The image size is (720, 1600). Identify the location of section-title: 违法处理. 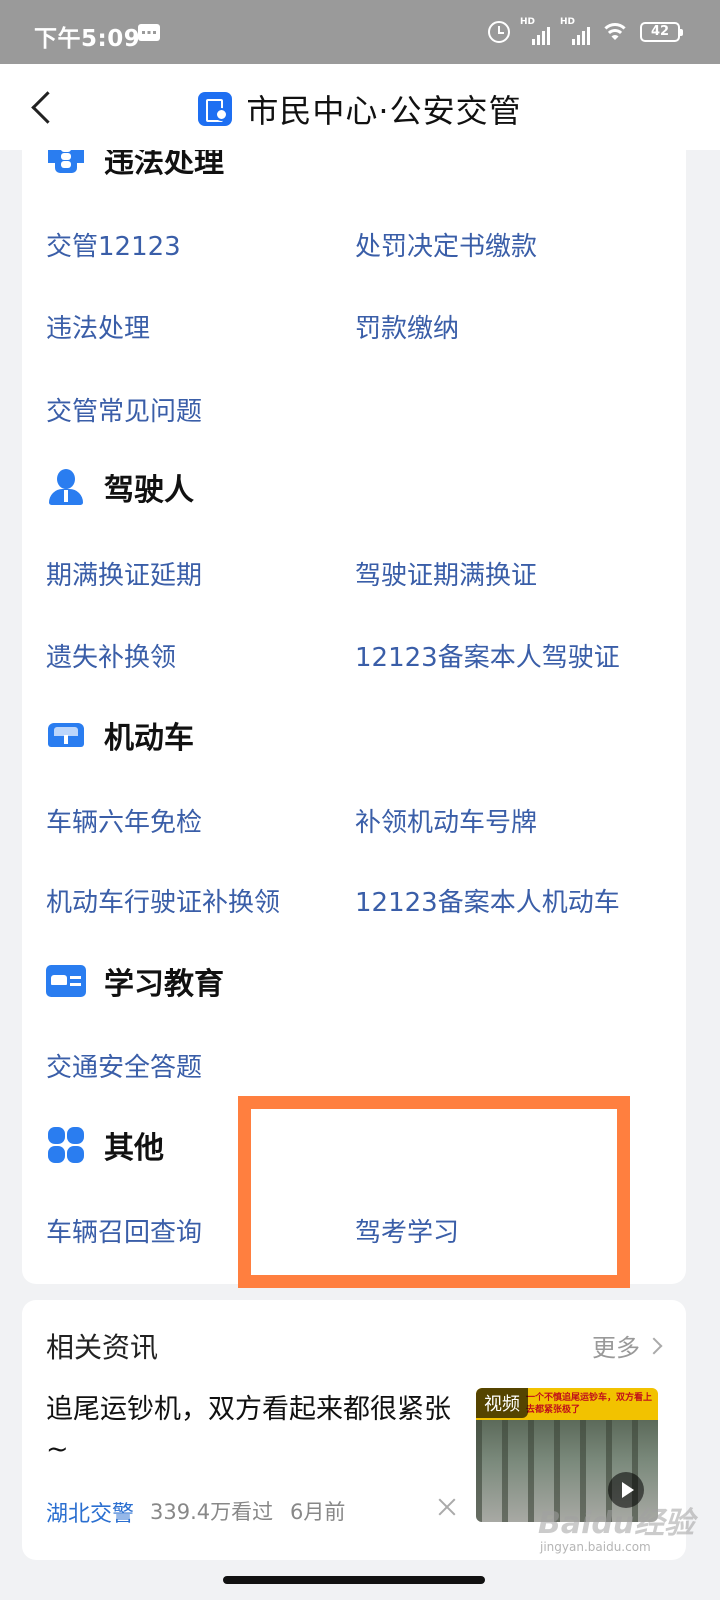
(164, 165).